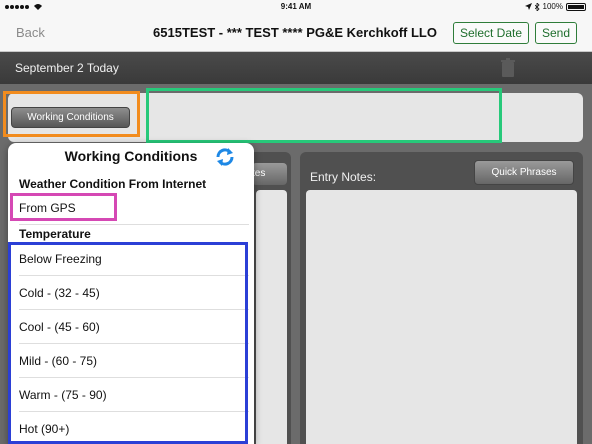  What do you see at coordinates (113, 184) in the screenshot?
I see `weather-section-header: Weather Condition From Internet` at bounding box center [113, 184].